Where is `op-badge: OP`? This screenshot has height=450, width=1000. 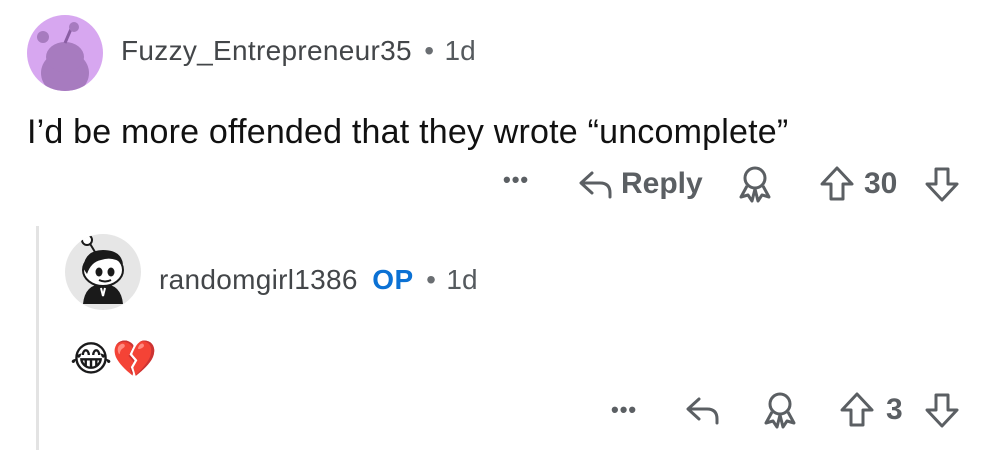 op-badge: OP is located at coordinates (393, 279).